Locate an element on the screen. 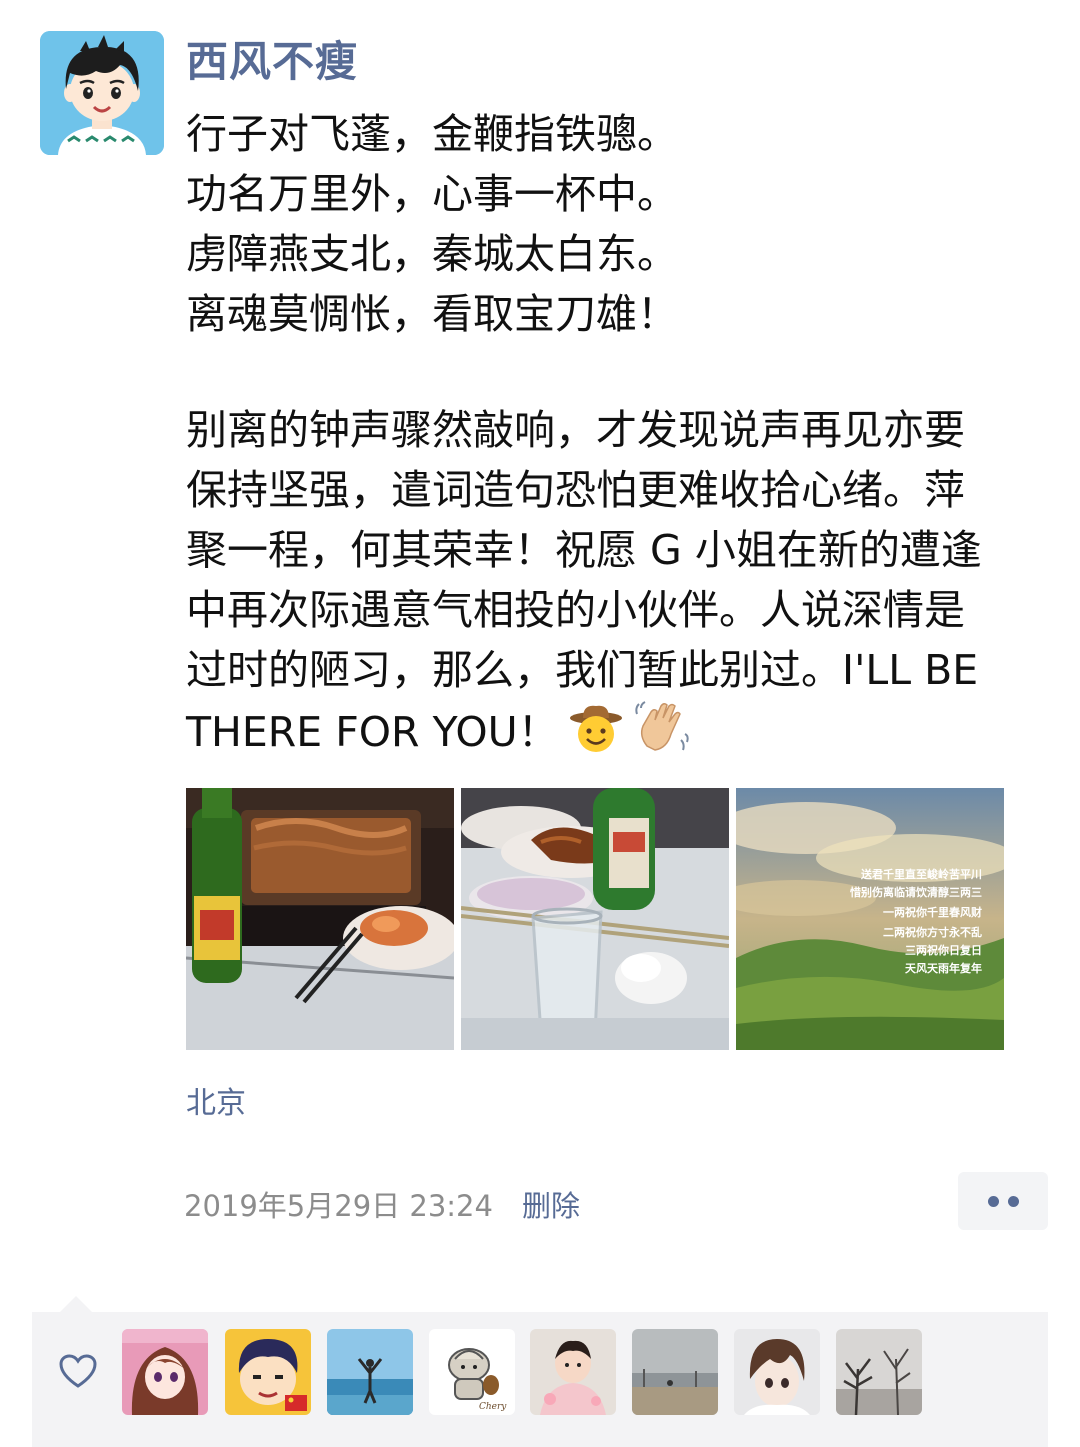 This screenshot has height=1447, width=1080. photo-overlay-line: 惜别伤离临请饮清醇三两三 is located at coordinates (916, 892).